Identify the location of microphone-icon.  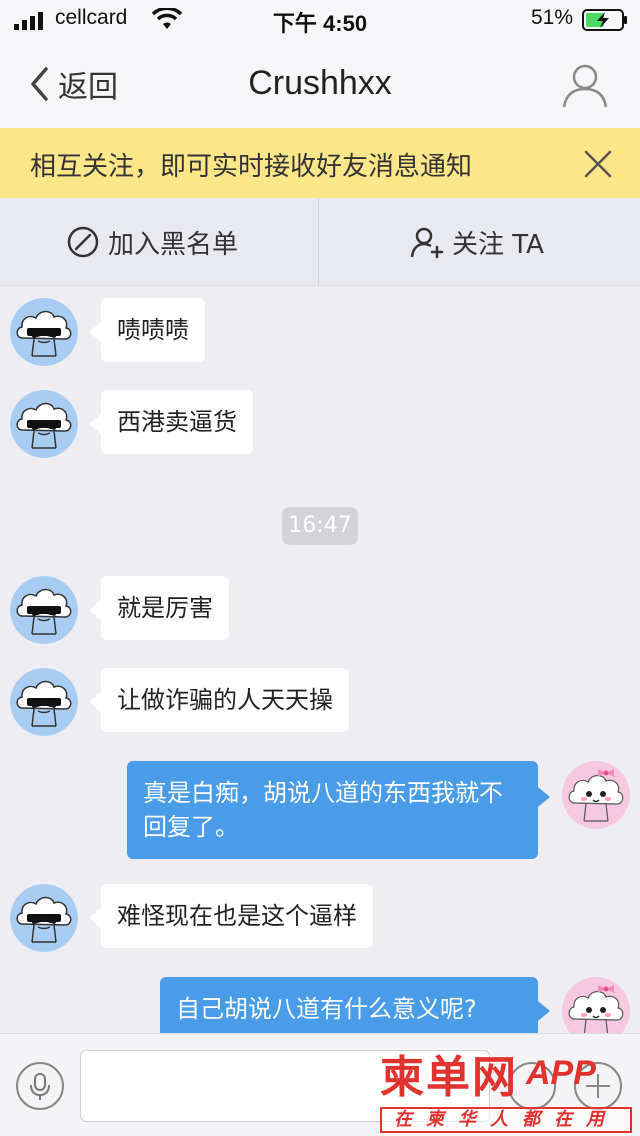
(40, 1086).